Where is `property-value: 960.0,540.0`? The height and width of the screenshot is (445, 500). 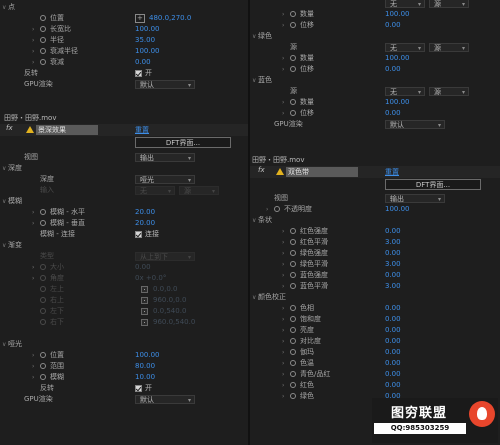 property-value: 960.0,540.0 is located at coordinates (174, 322).